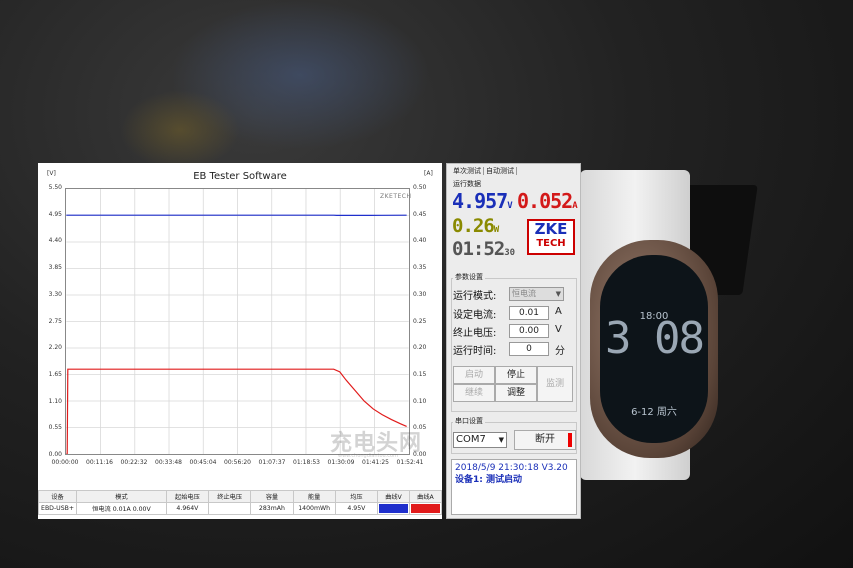 Image resolution: width=853 pixels, height=568 pixels. Describe the element at coordinates (393, 496) in the screenshot. I see `hdr-curve-v: 曲线V` at that location.